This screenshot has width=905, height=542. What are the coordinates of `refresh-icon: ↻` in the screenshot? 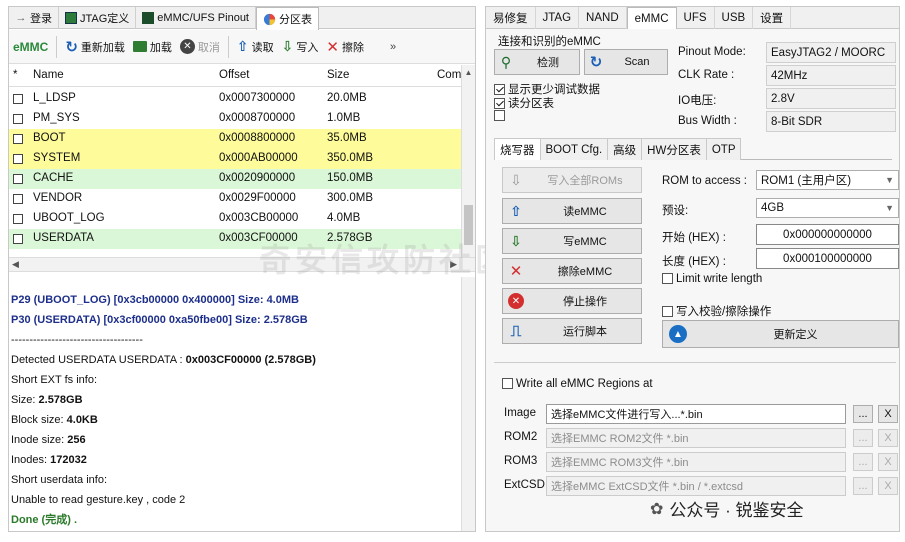 It's located at (71, 47).